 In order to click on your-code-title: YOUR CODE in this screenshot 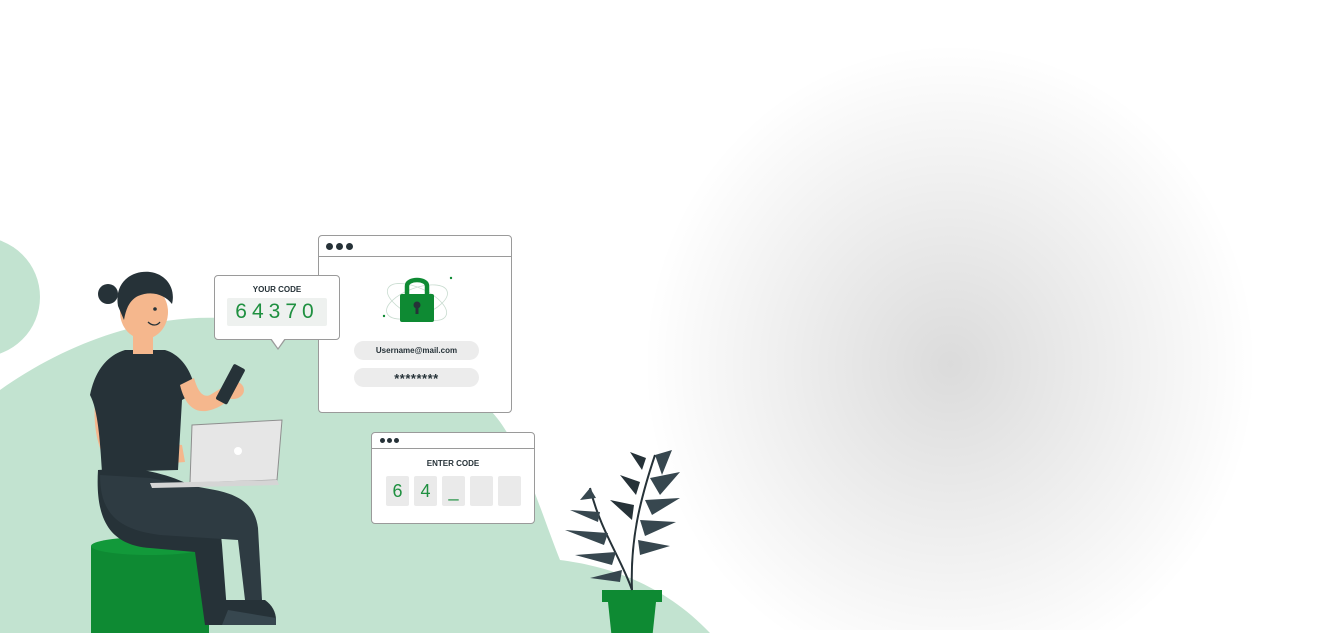, I will do `click(277, 289)`.